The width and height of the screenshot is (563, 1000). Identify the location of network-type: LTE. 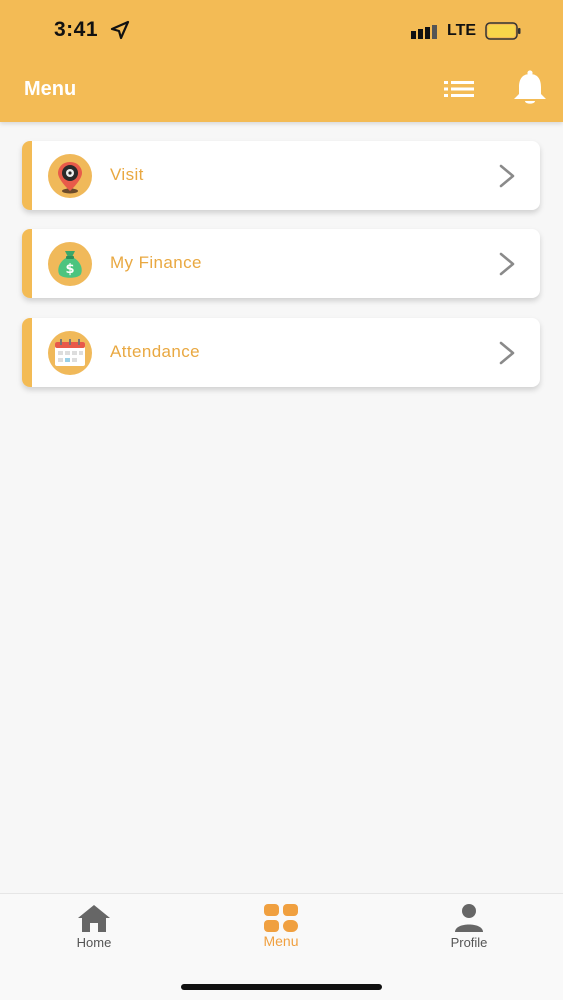
(462, 30).